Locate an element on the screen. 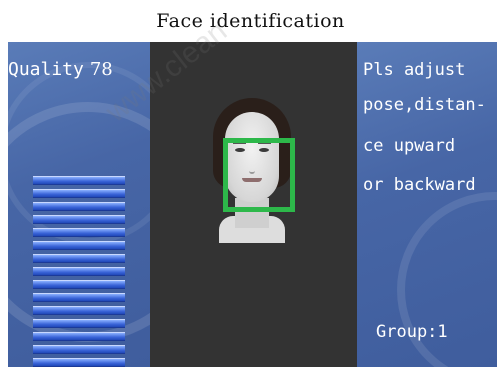 This screenshot has height=371, width=501. group-label: Group:1 is located at coordinates (412, 332).